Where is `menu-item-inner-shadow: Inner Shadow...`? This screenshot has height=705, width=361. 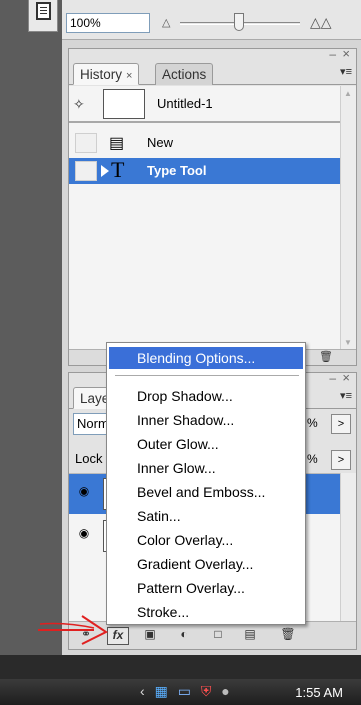 menu-item-inner-shadow: Inner Shadow... is located at coordinates (206, 420).